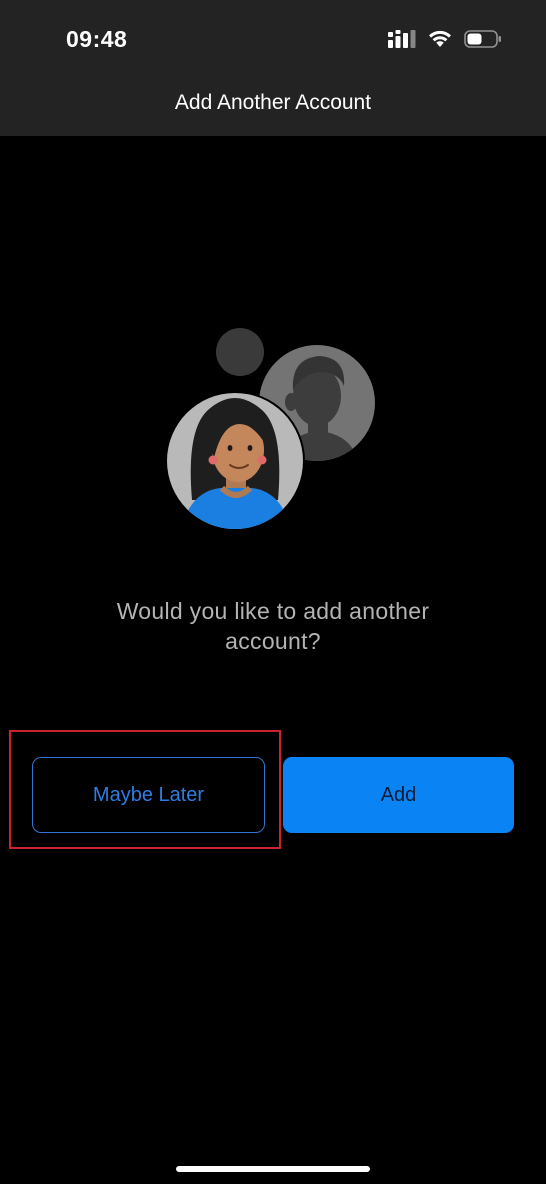 This screenshot has width=546, height=1184. Describe the element at coordinates (273, 1169) in the screenshot. I see `home-indicator` at that location.